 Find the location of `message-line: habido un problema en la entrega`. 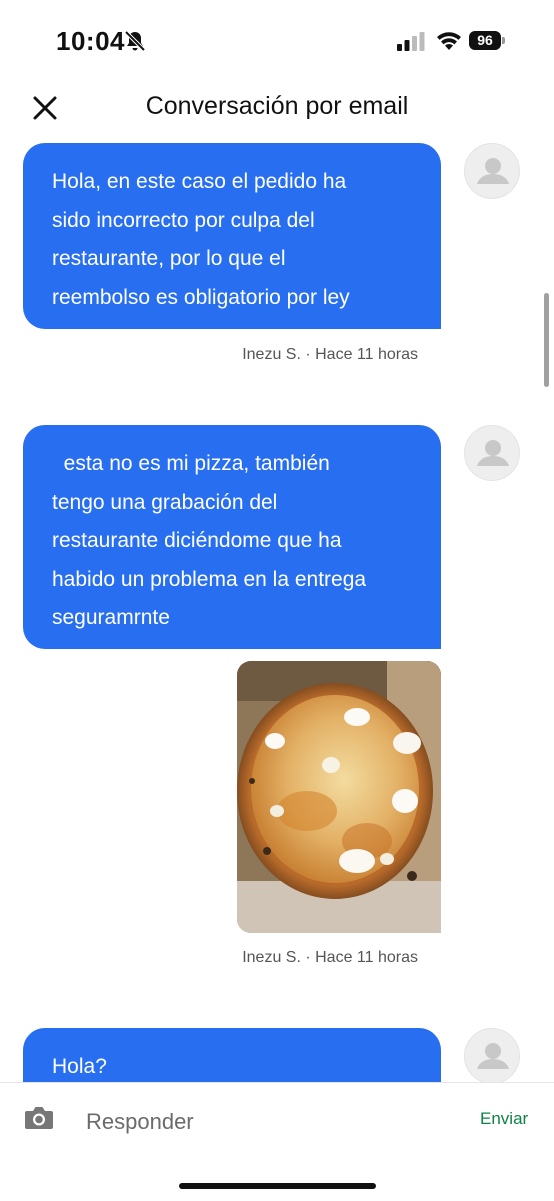

message-line: habido un problema en la entrega is located at coordinates (209, 579).